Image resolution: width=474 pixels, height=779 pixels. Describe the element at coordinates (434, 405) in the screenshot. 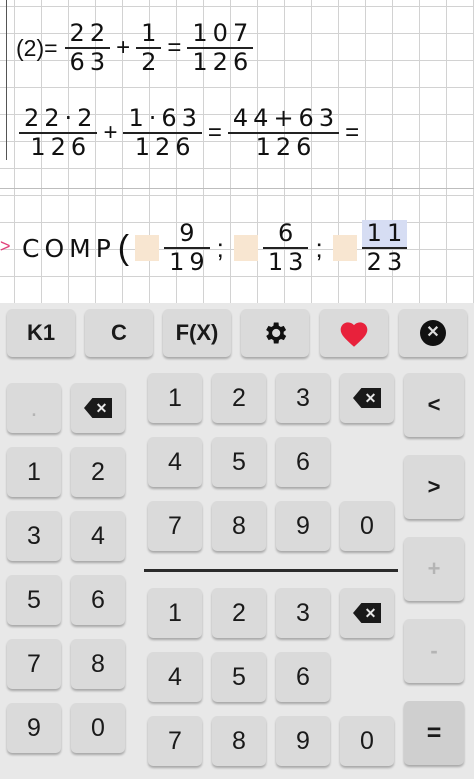

I see `cursor-left-key: <` at that location.